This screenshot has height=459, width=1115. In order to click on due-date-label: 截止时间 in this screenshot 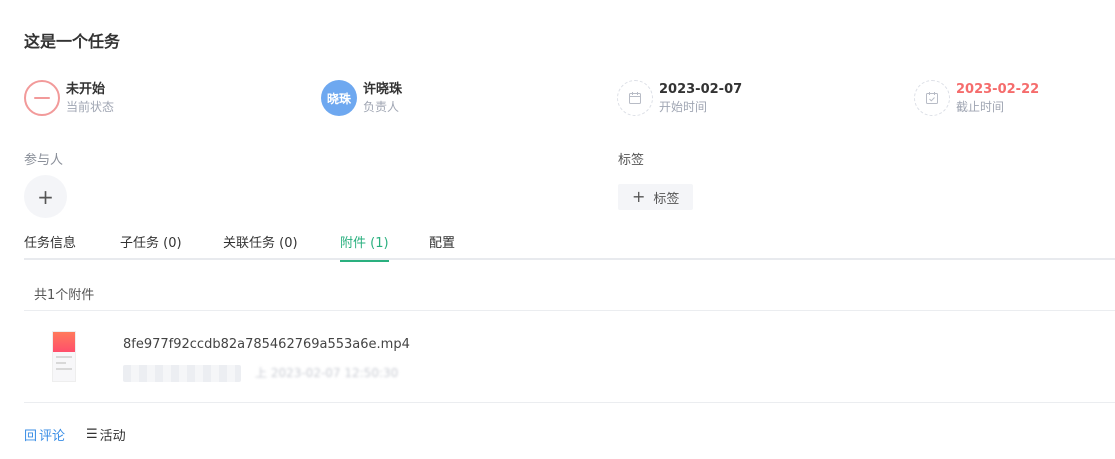, I will do `click(980, 107)`.